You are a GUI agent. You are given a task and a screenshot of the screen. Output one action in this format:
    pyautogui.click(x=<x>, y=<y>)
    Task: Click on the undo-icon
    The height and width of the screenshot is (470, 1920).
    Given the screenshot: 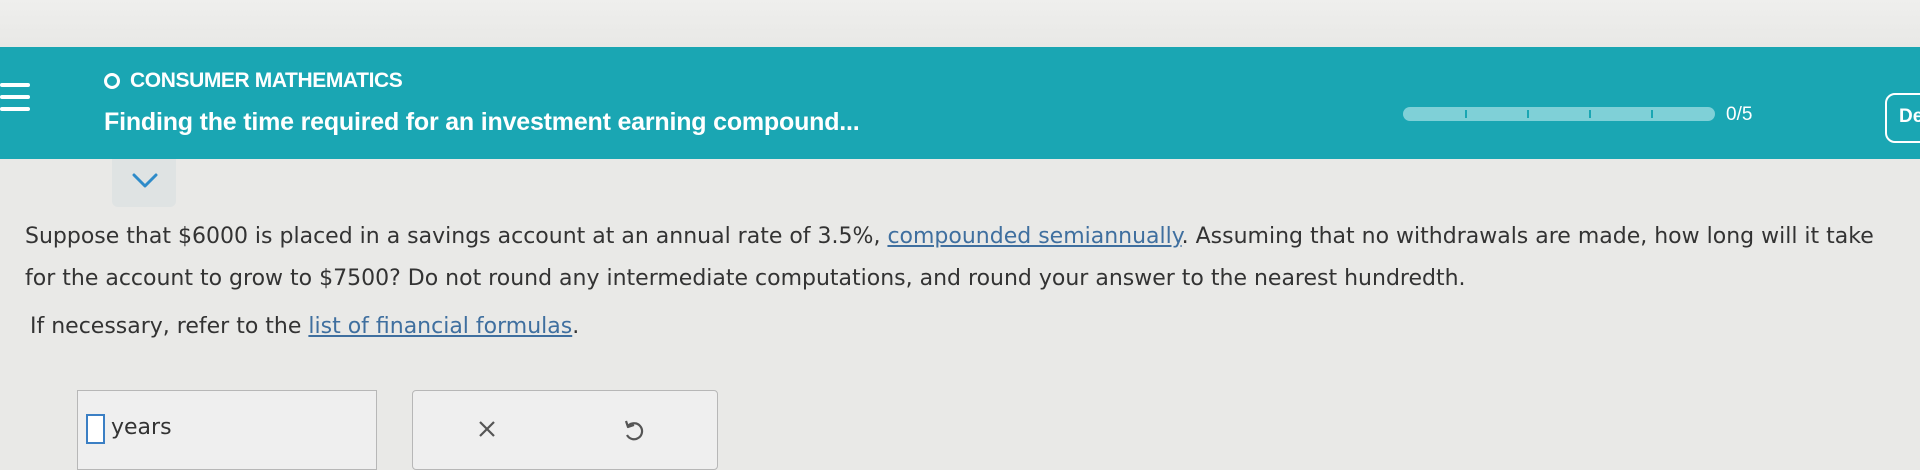 What is the action you would take?
    pyautogui.click(x=634, y=431)
    